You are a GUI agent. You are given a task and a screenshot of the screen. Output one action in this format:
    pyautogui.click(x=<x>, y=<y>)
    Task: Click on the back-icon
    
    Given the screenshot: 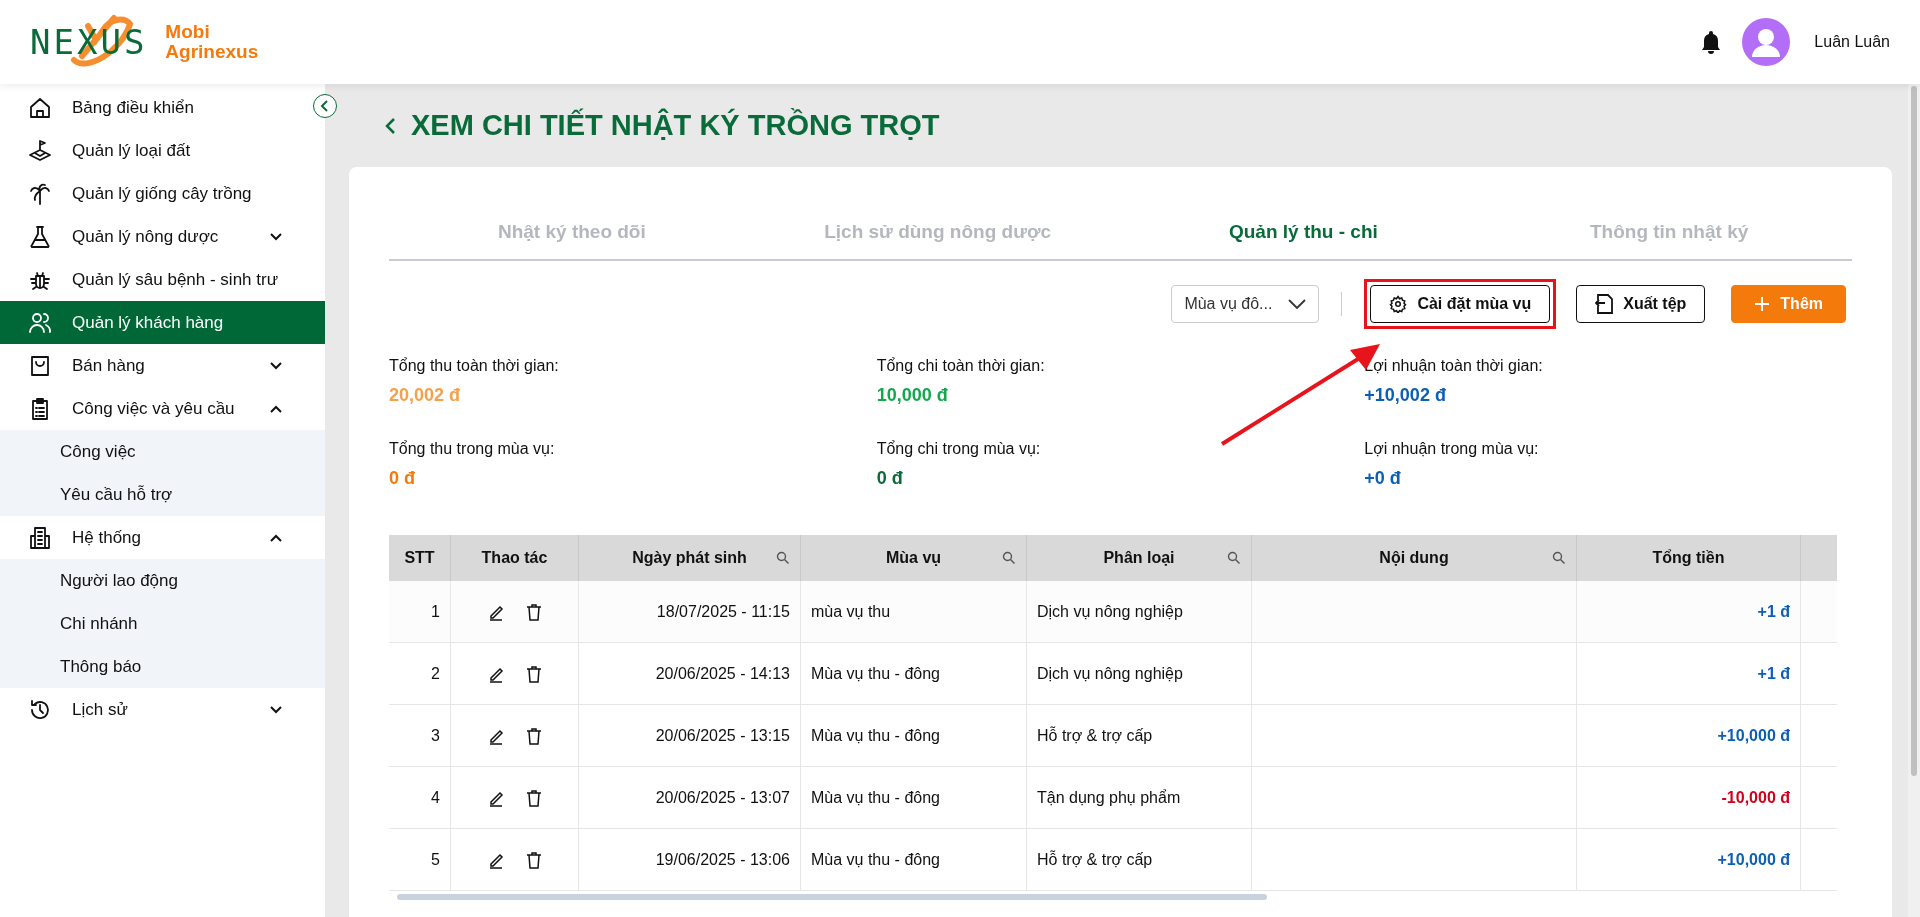 What is the action you would take?
    pyautogui.click(x=390, y=125)
    